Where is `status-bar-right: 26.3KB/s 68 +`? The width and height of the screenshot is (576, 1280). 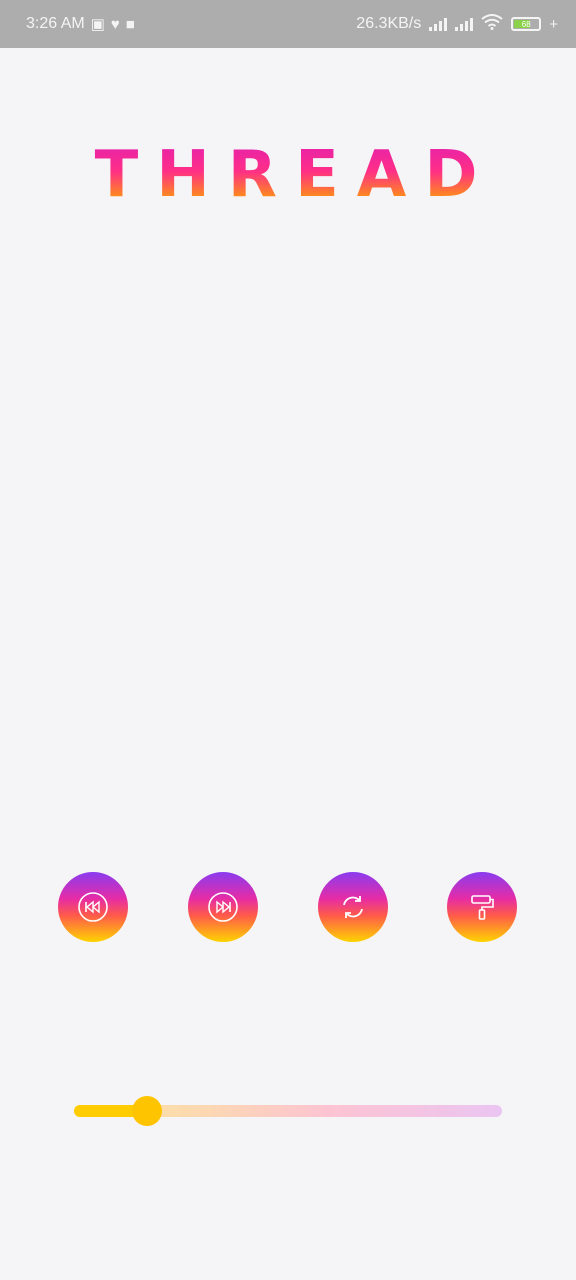 status-bar-right: 26.3KB/s 68 + is located at coordinates (457, 24).